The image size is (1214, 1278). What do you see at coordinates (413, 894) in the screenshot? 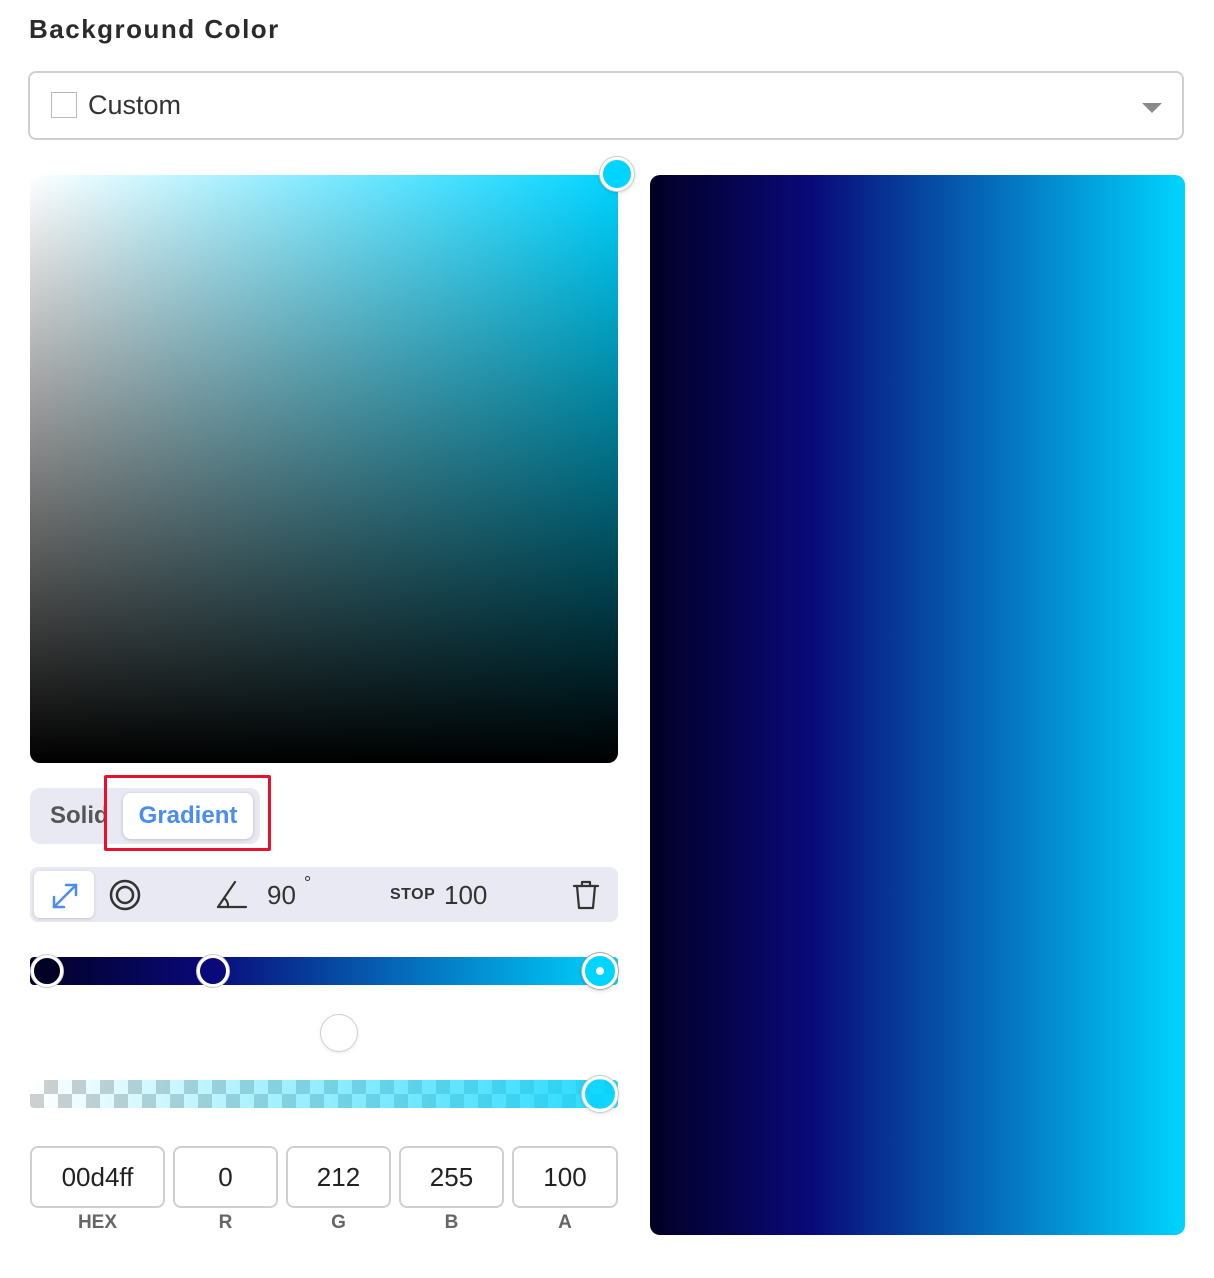
I see `stop-label: STOP` at bounding box center [413, 894].